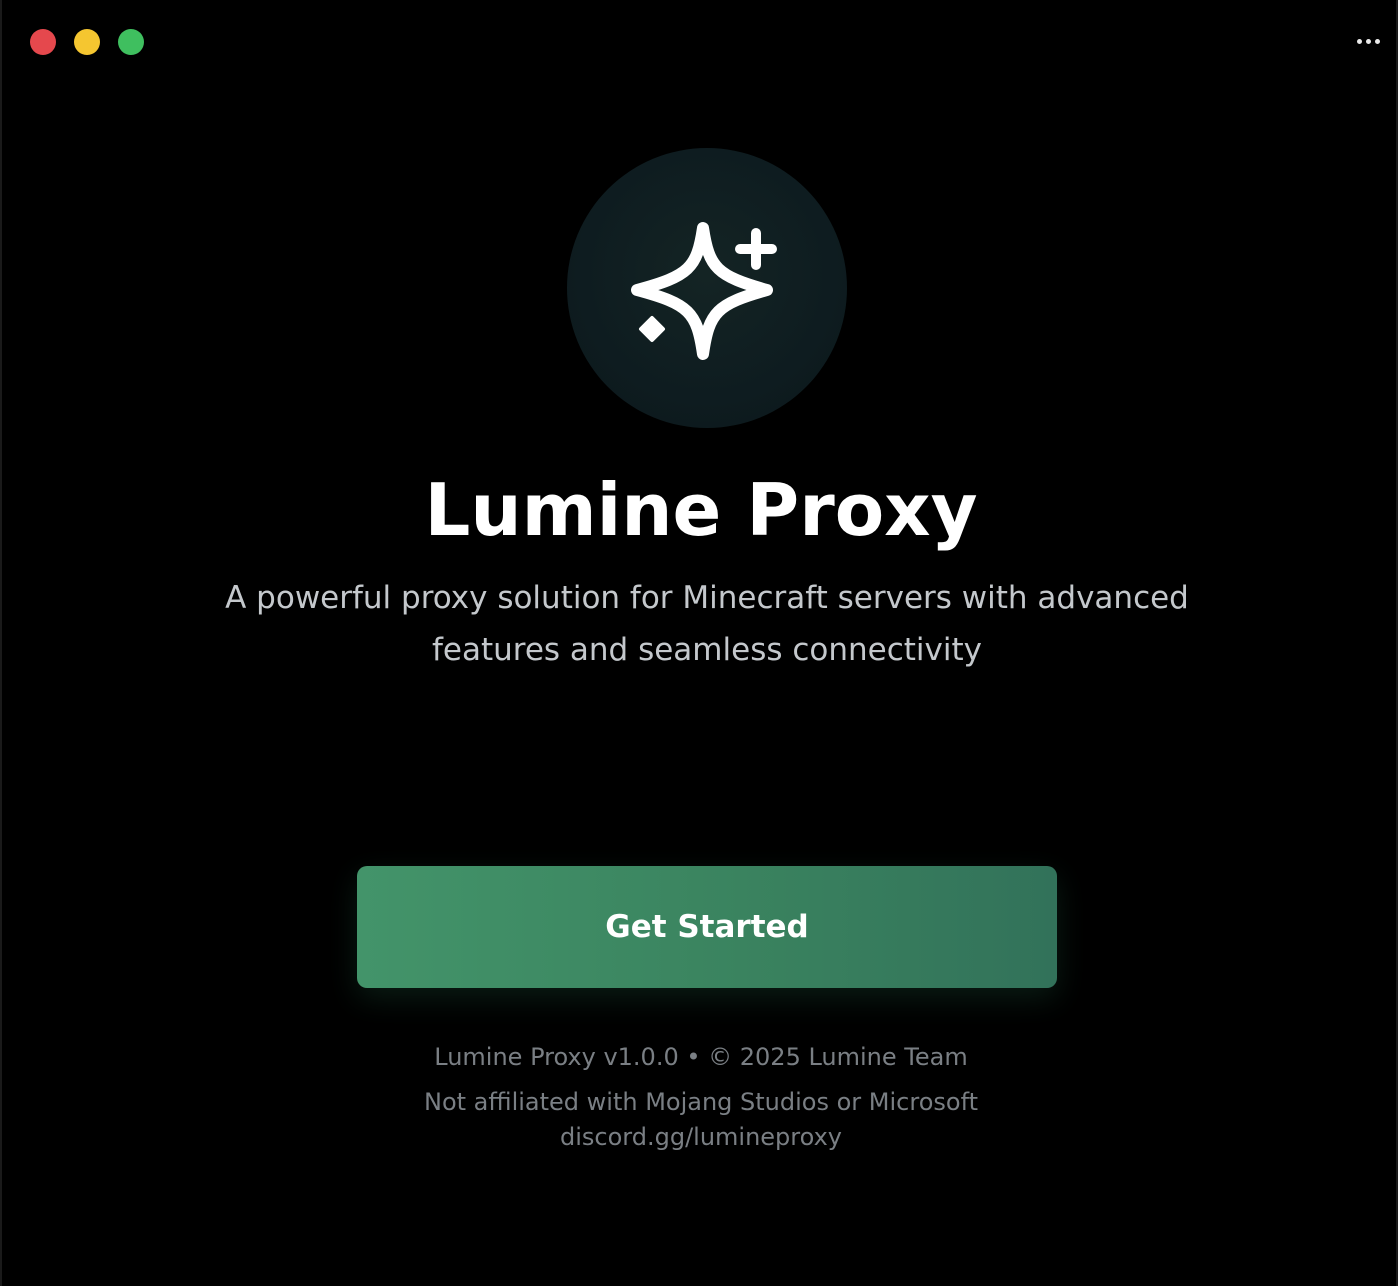  Describe the element at coordinates (704, 291) in the screenshot. I see `sparkles-icon` at that location.